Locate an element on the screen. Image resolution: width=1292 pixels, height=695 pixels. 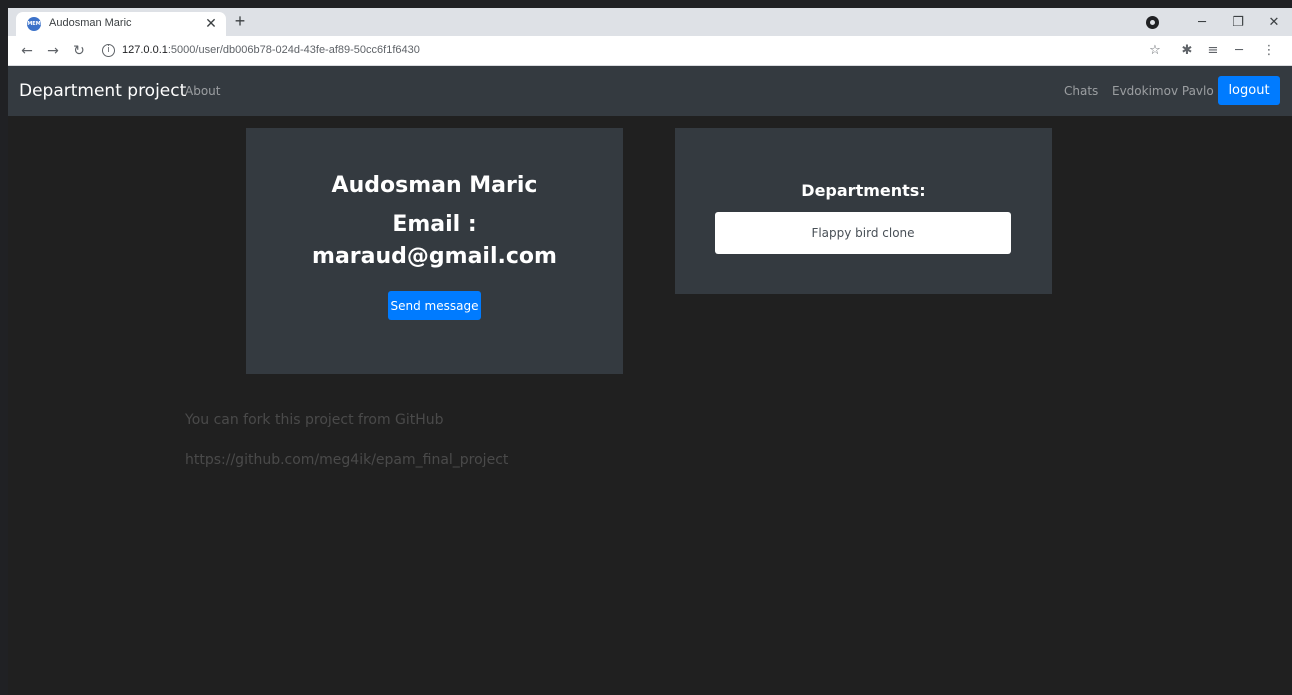
minus-icon: ─ is located at coordinates (1239, 51).